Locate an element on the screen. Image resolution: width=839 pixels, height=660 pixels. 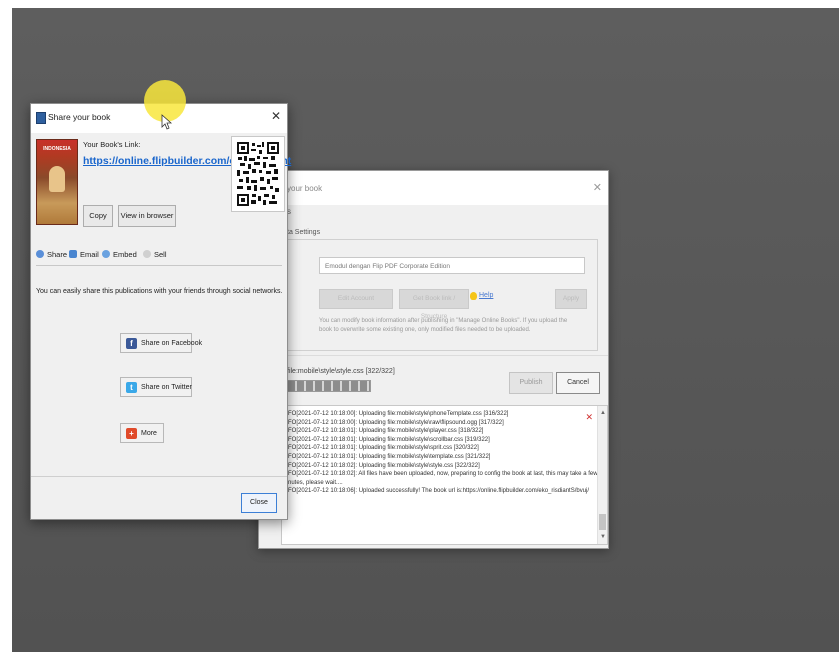
embed-icon is located at coordinates (106, 254).